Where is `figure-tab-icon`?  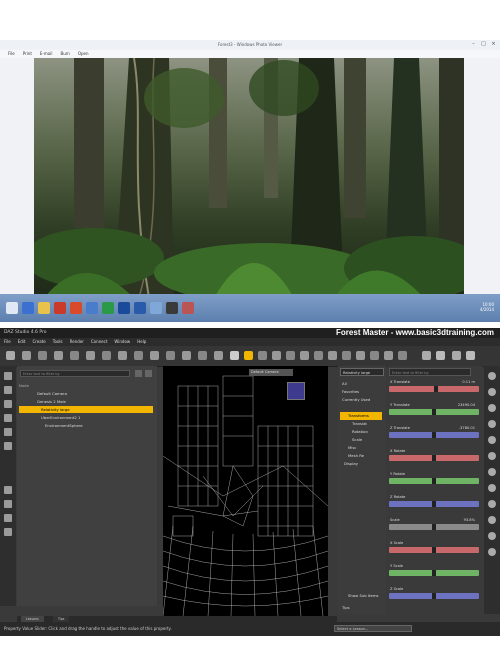 figure-tab-icon is located at coordinates (8, 504).